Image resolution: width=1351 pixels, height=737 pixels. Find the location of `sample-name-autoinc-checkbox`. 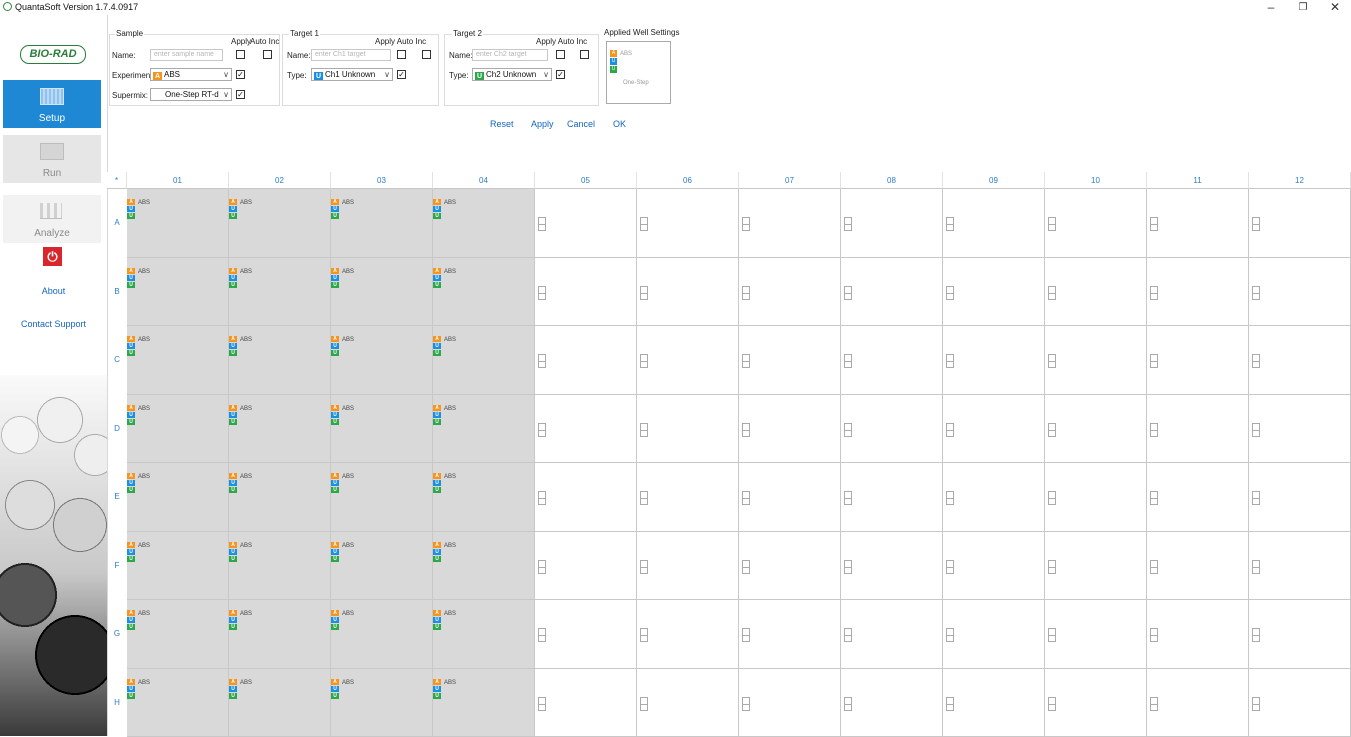

sample-name-autoinc-checkbox is located at coordinates (267, 54).